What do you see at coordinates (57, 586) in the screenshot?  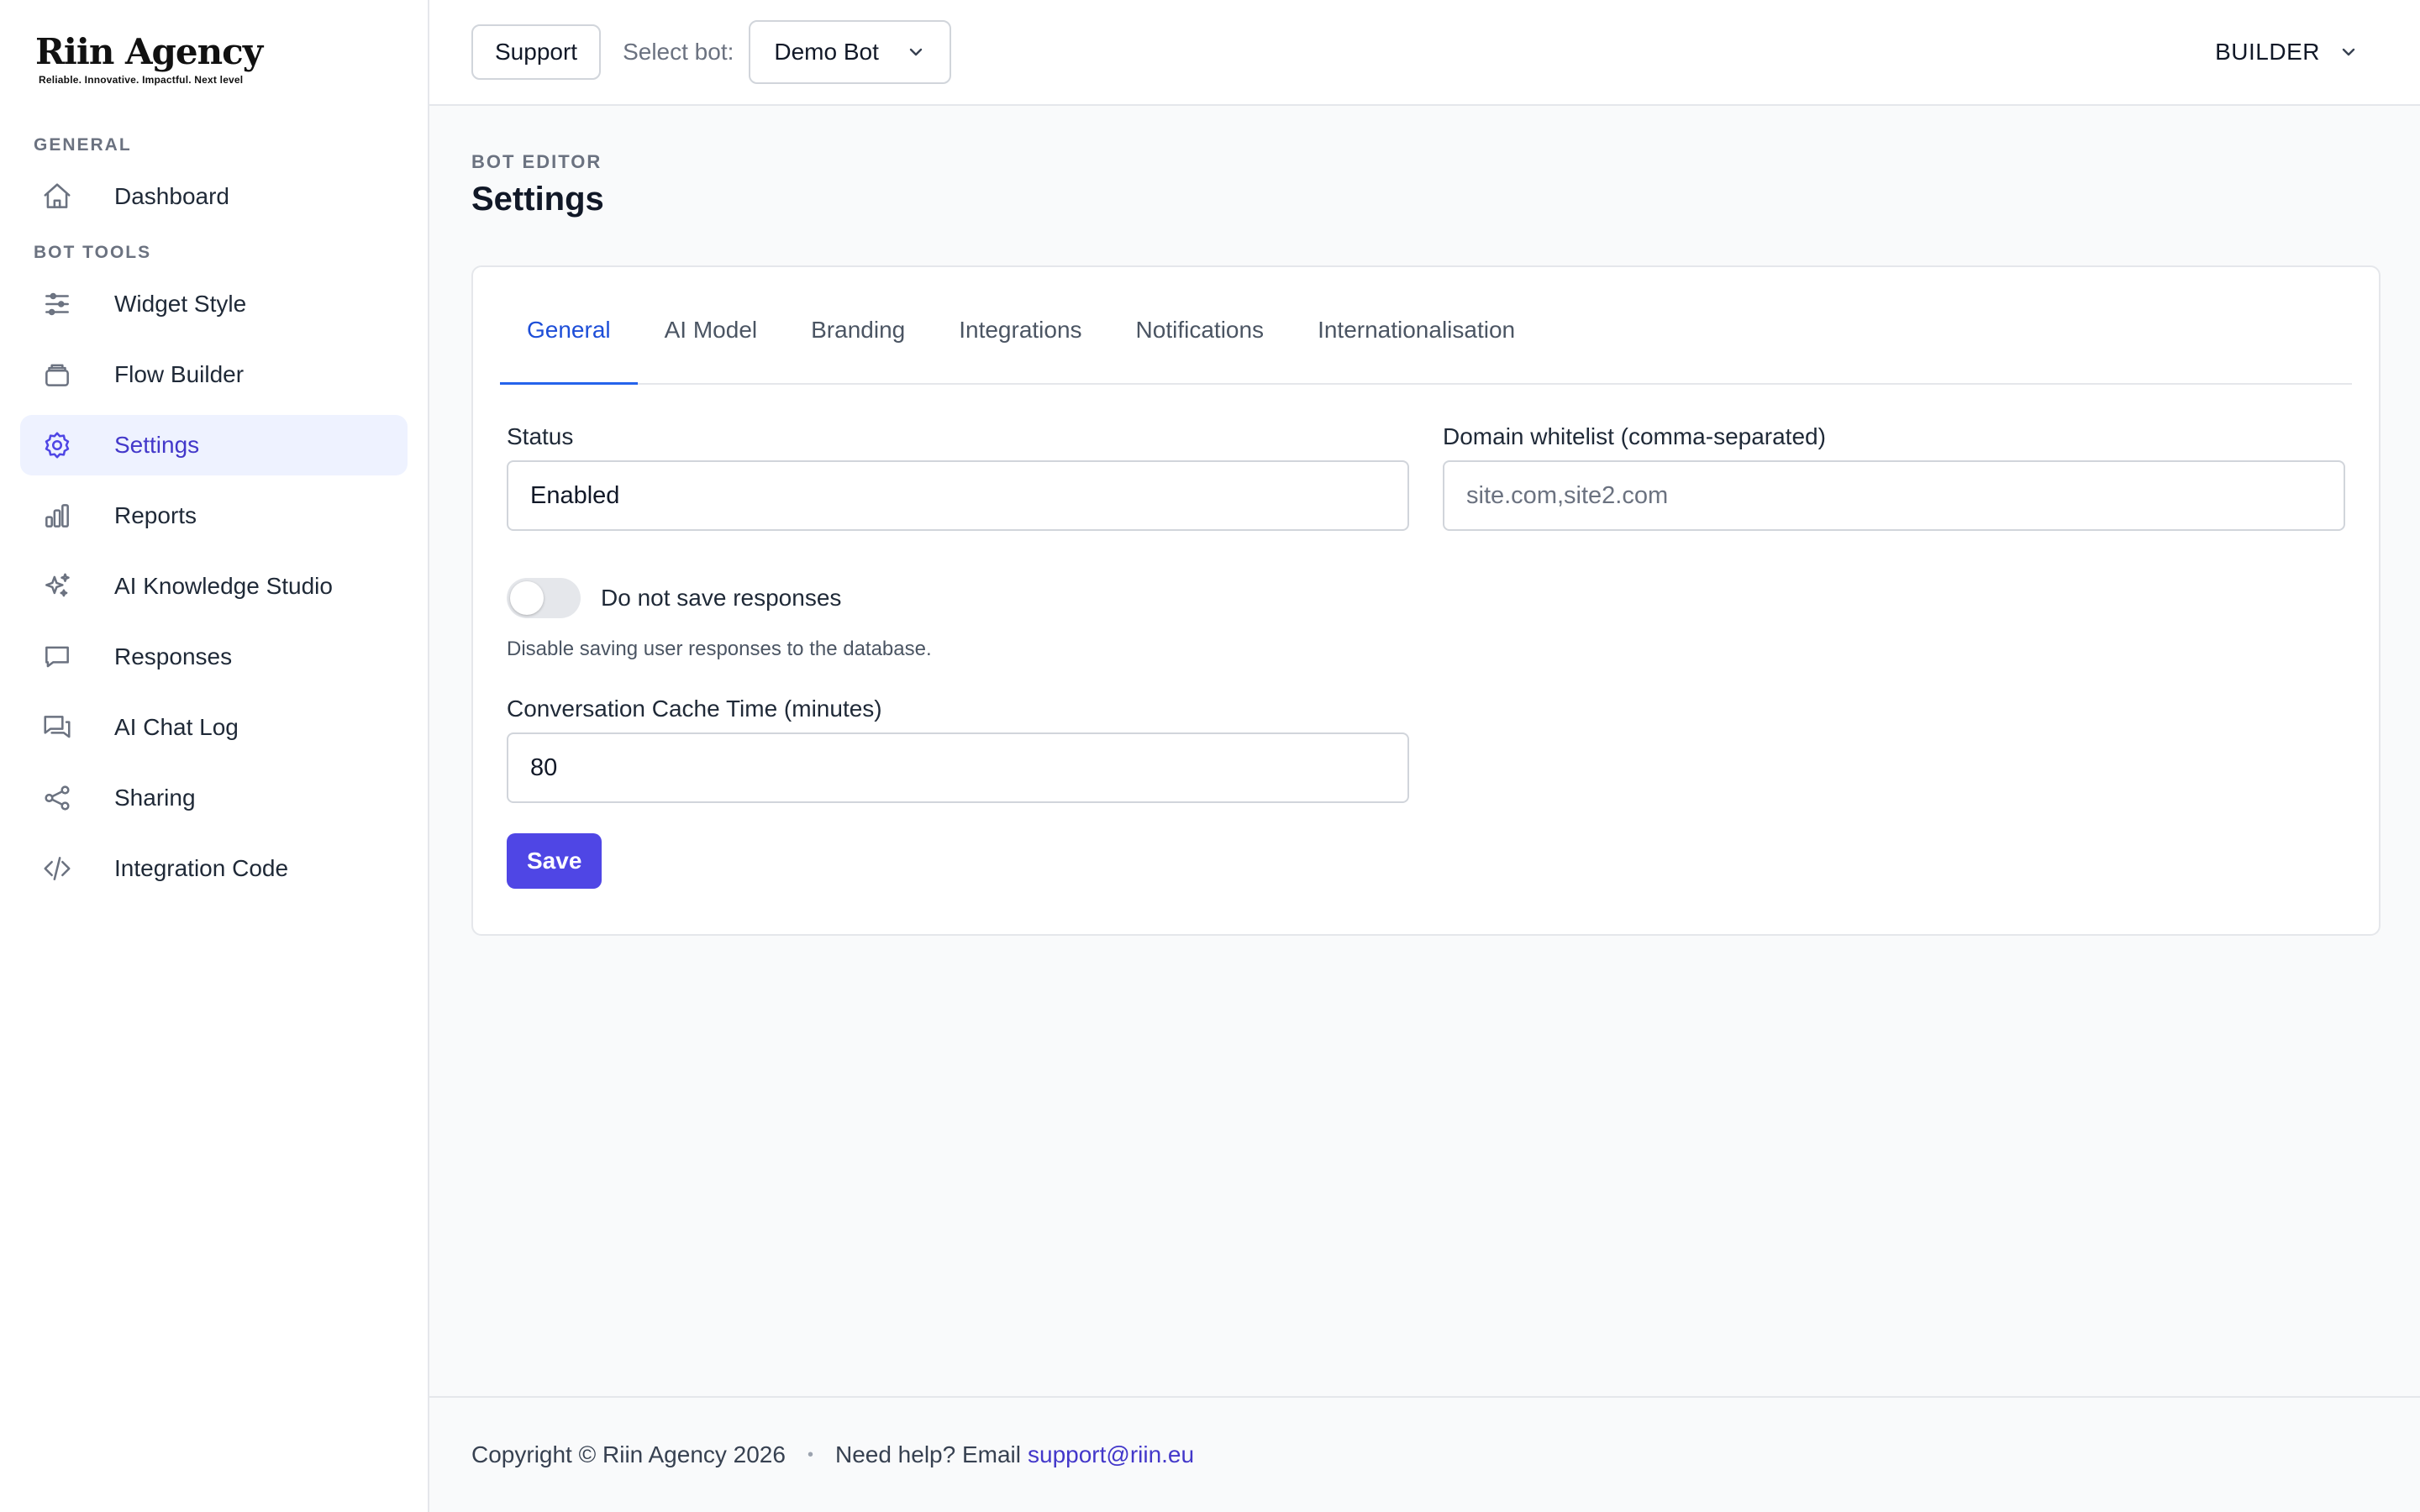 I see `sparkles-icon` at bounding box center [57, 586].